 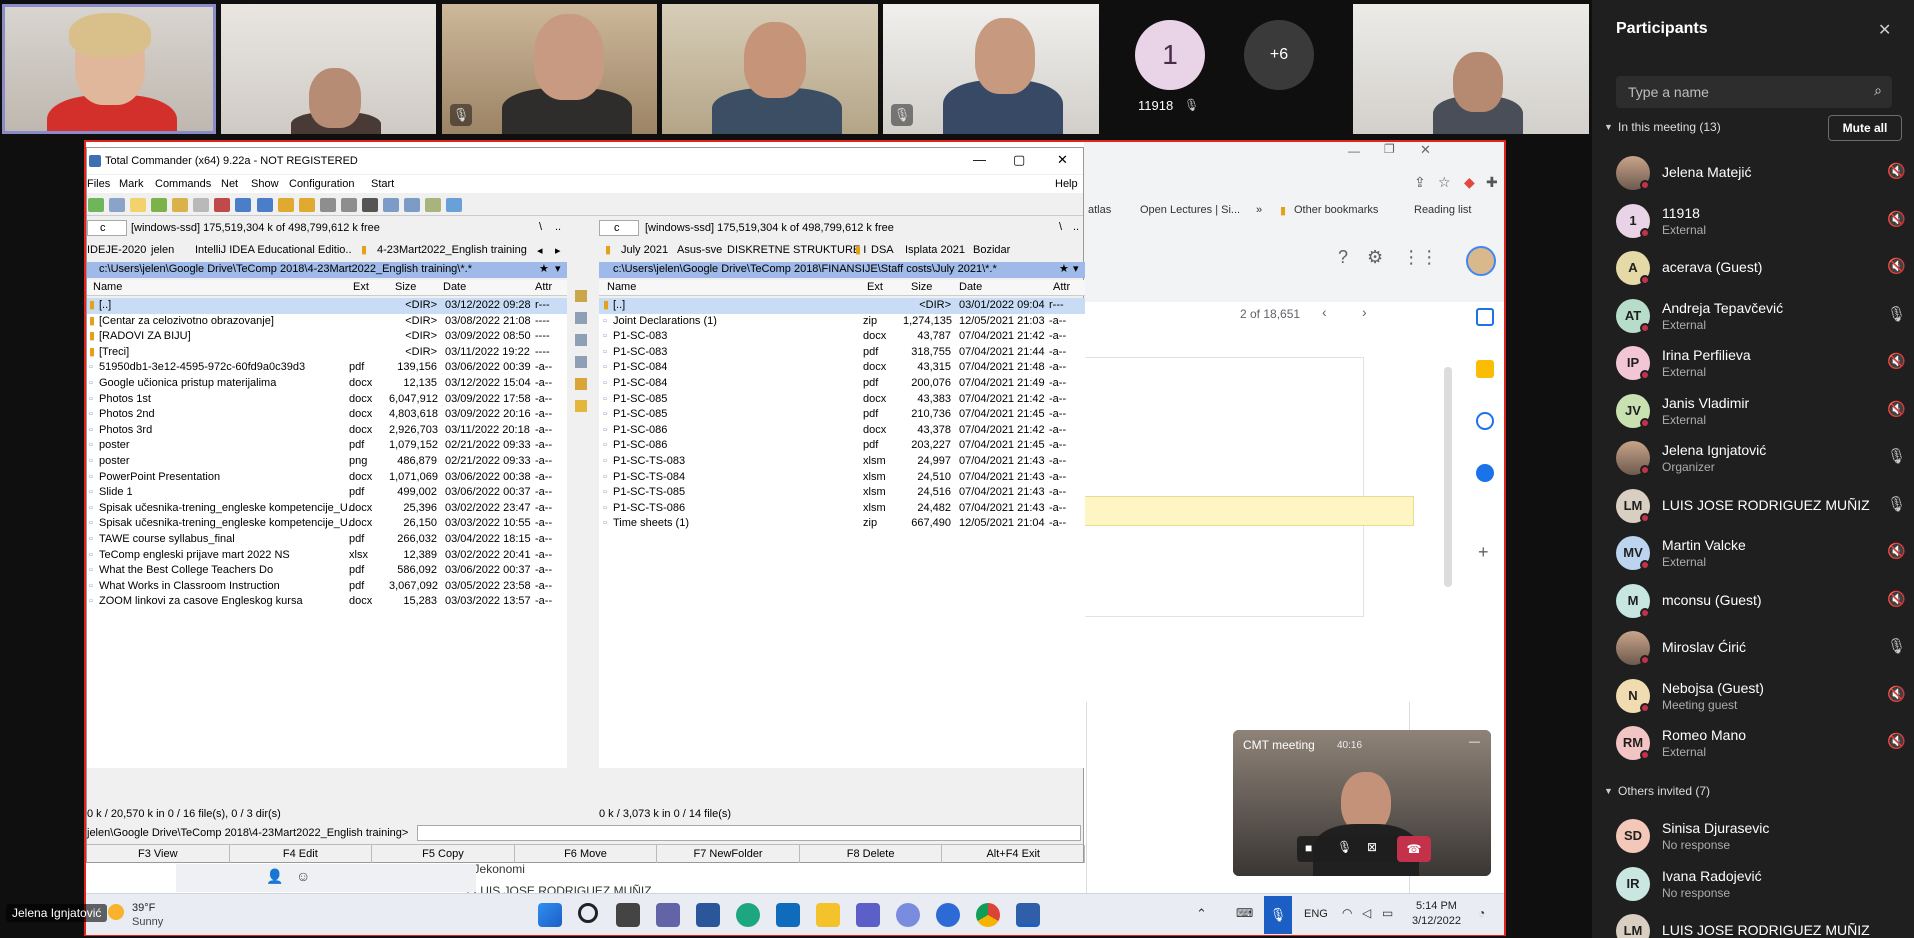 I want to click on mail-icon, so click(x=788, y=915).